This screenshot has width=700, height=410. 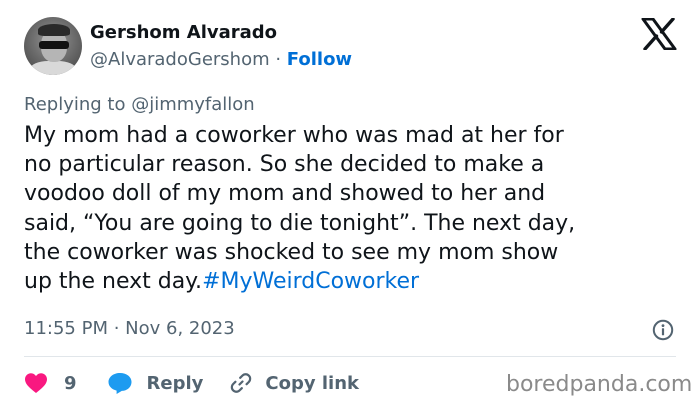 What do you see at coordinates (120, 383) in the screenshot?
I see `reply-bubble-icon` at bounding box center [120, 383].